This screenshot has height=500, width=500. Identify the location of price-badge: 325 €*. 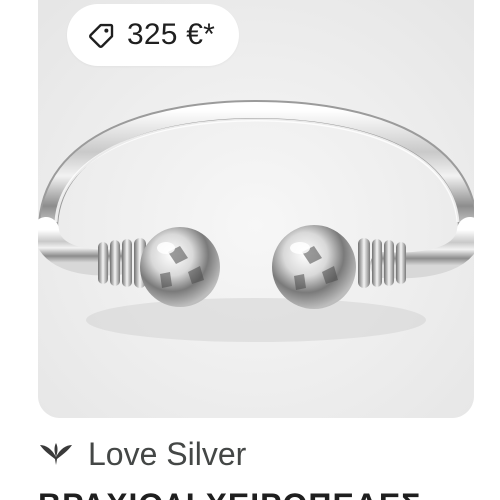
(153, 35).